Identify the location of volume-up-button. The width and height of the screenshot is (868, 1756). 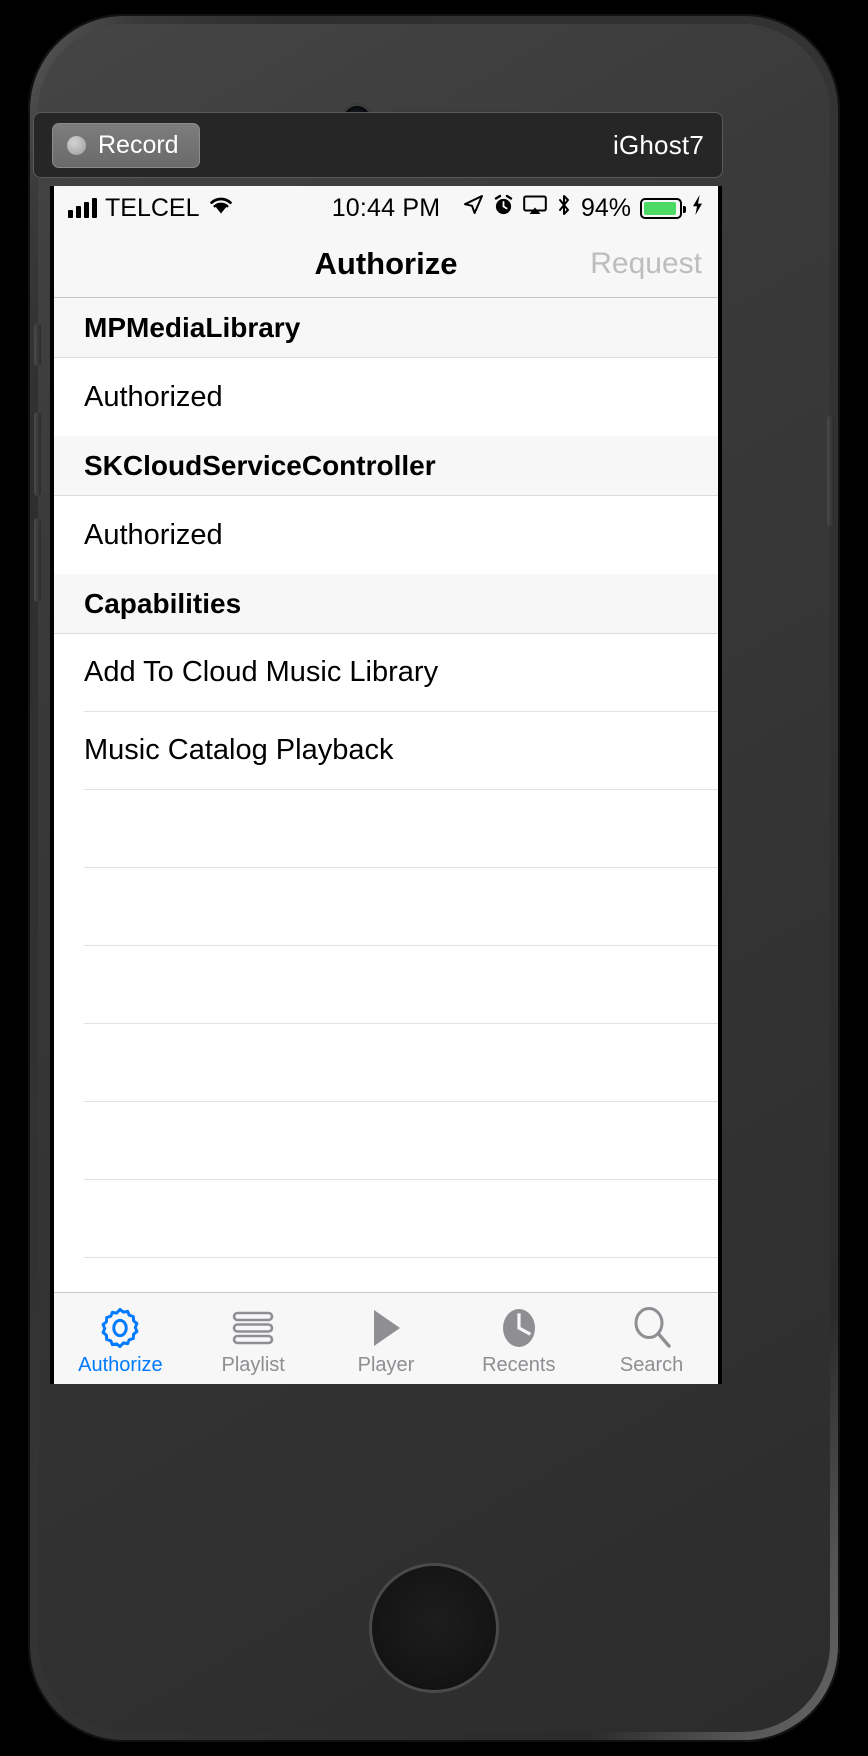
(37, 454).